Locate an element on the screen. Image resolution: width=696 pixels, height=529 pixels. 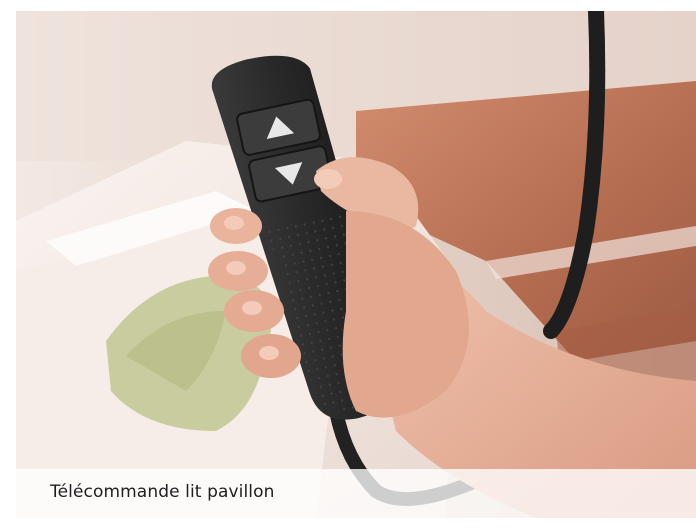
photo-caption: Télécommande lit pavillon is located at coordinates (162, 492).